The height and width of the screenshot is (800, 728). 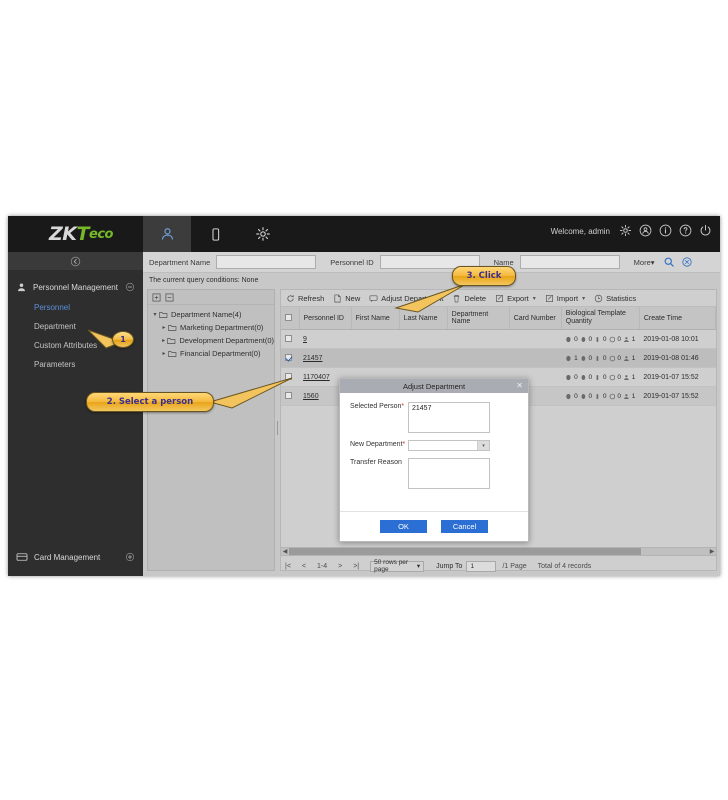 I want to click on export-dropdown-caret: ▾, so click(x=534, y=298).